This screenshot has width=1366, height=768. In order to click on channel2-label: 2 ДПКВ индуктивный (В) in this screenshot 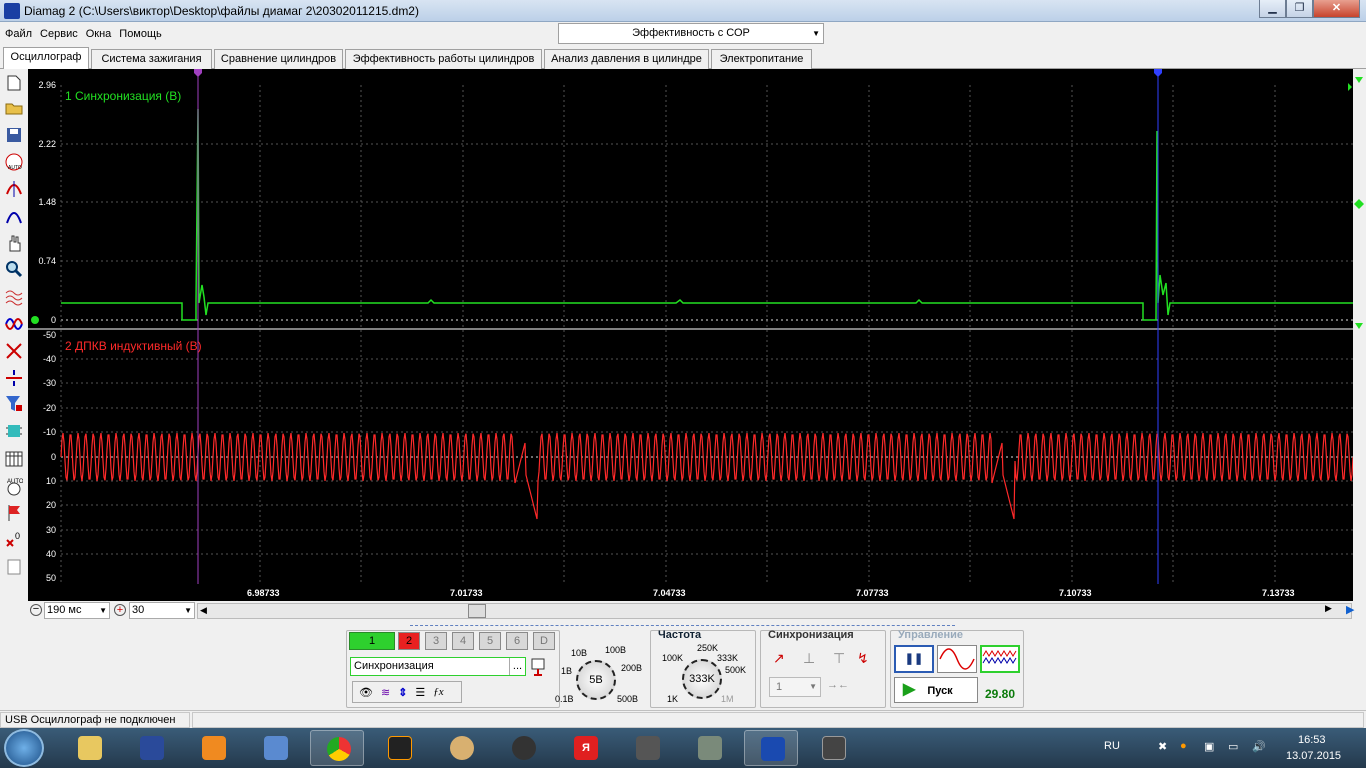, I will do `click(133, 346)`.